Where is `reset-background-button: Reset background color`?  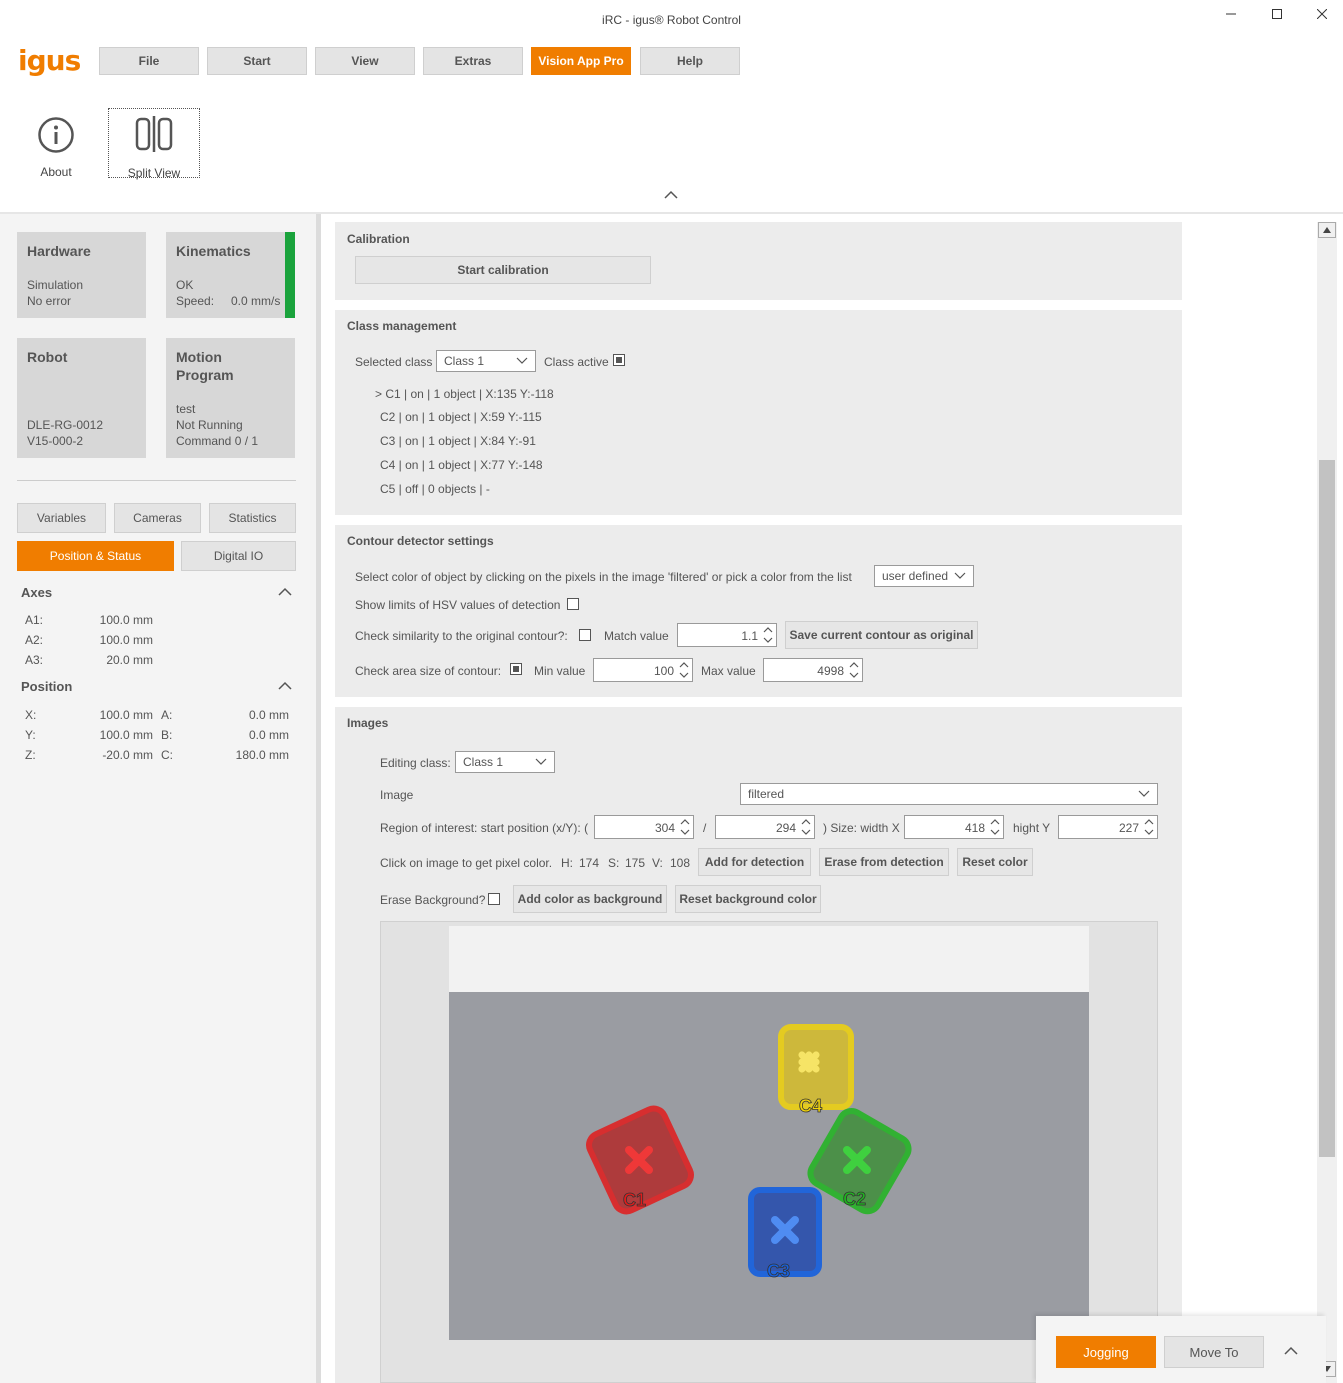 reset-background-button: Reset background color is located at coordinates (748, 899).